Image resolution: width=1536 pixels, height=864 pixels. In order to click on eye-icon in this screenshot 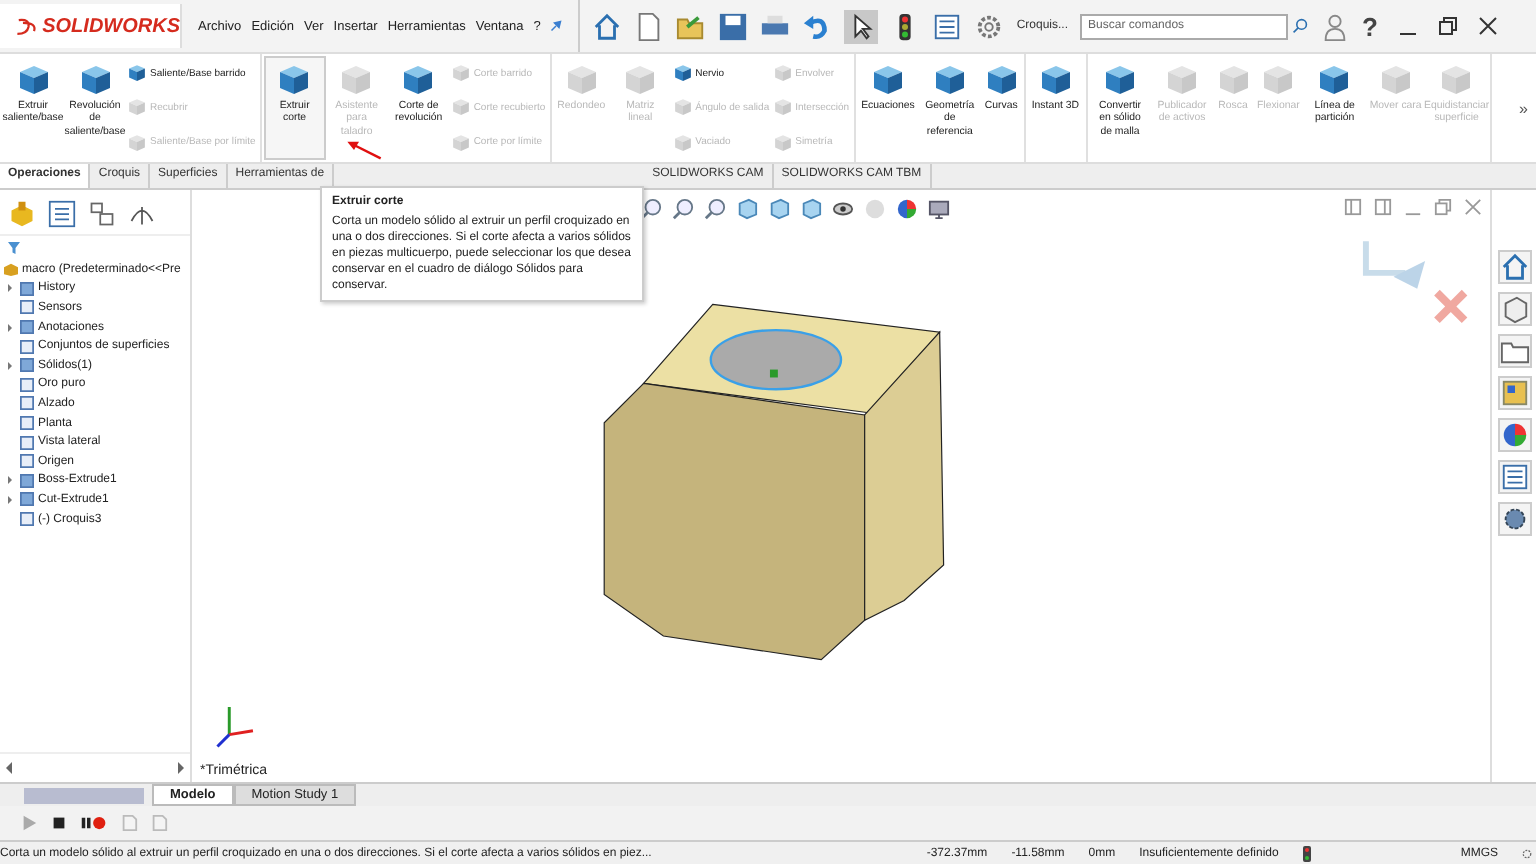, I will do `click(843, 209)`.